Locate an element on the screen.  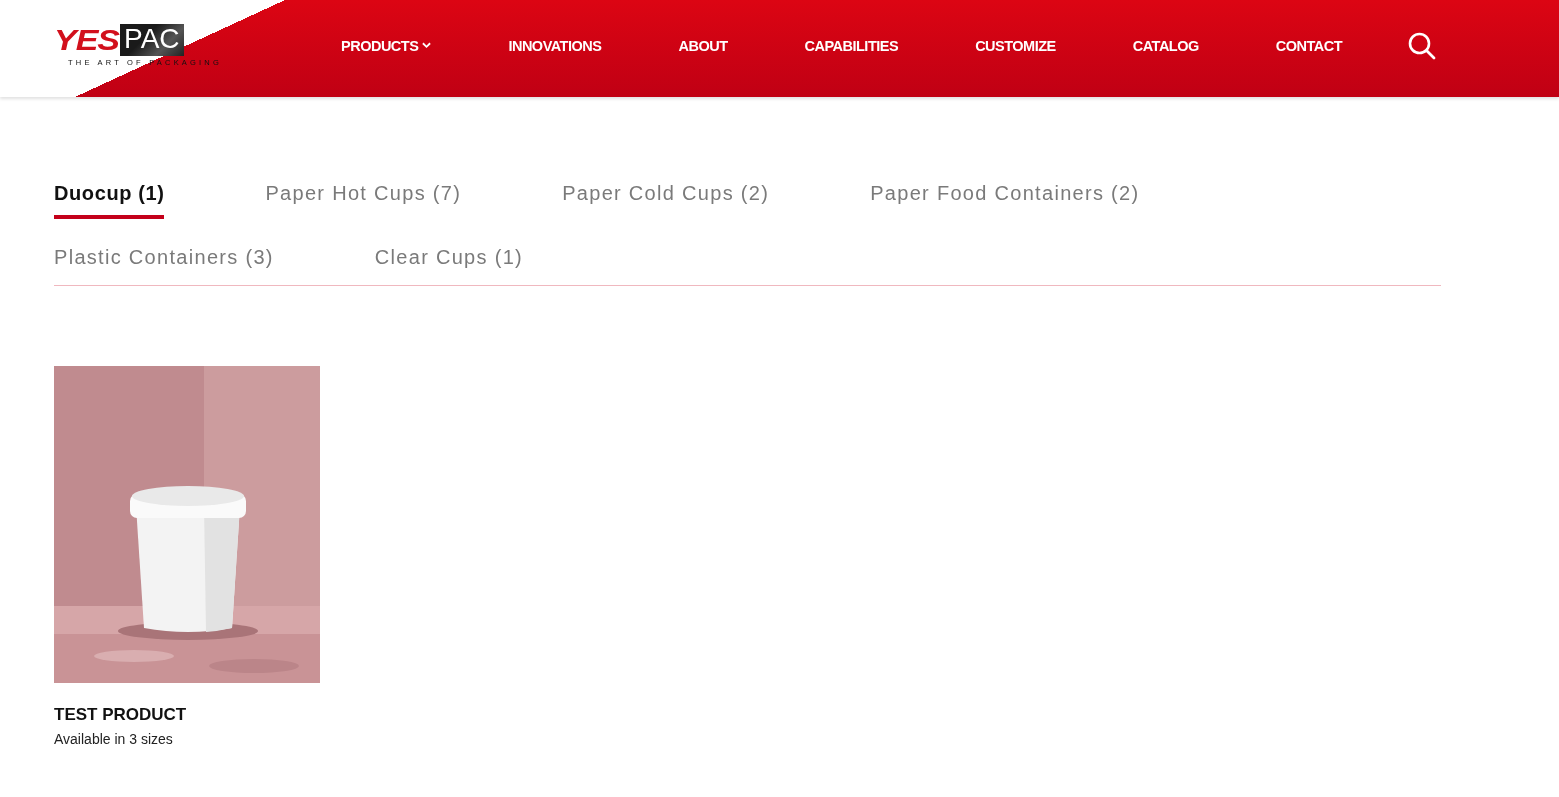
nav-link: ABOUT is located at coordinates (703, 45).